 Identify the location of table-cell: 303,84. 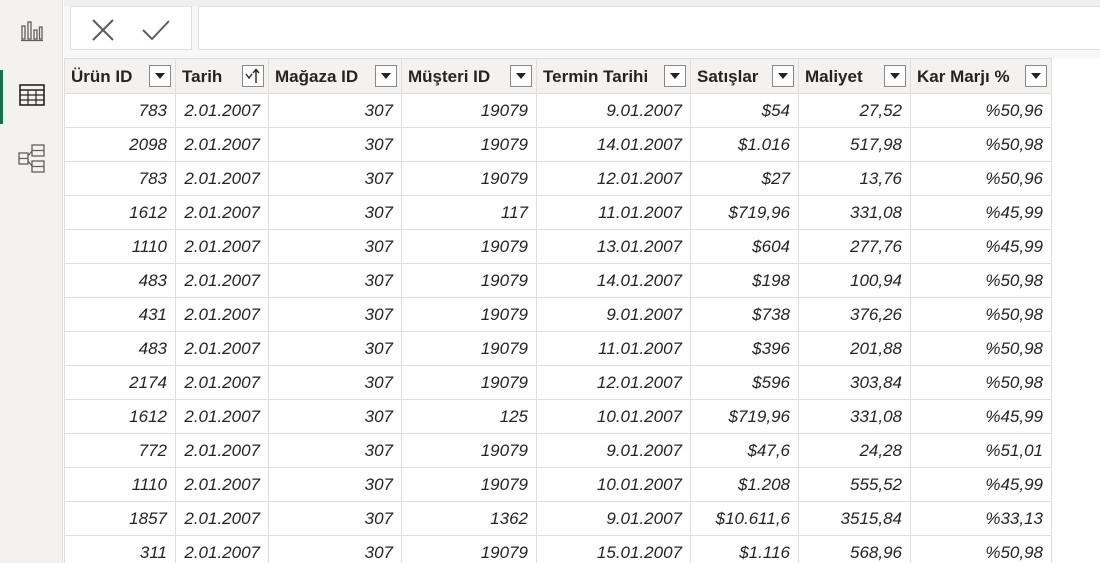
(854, 382).